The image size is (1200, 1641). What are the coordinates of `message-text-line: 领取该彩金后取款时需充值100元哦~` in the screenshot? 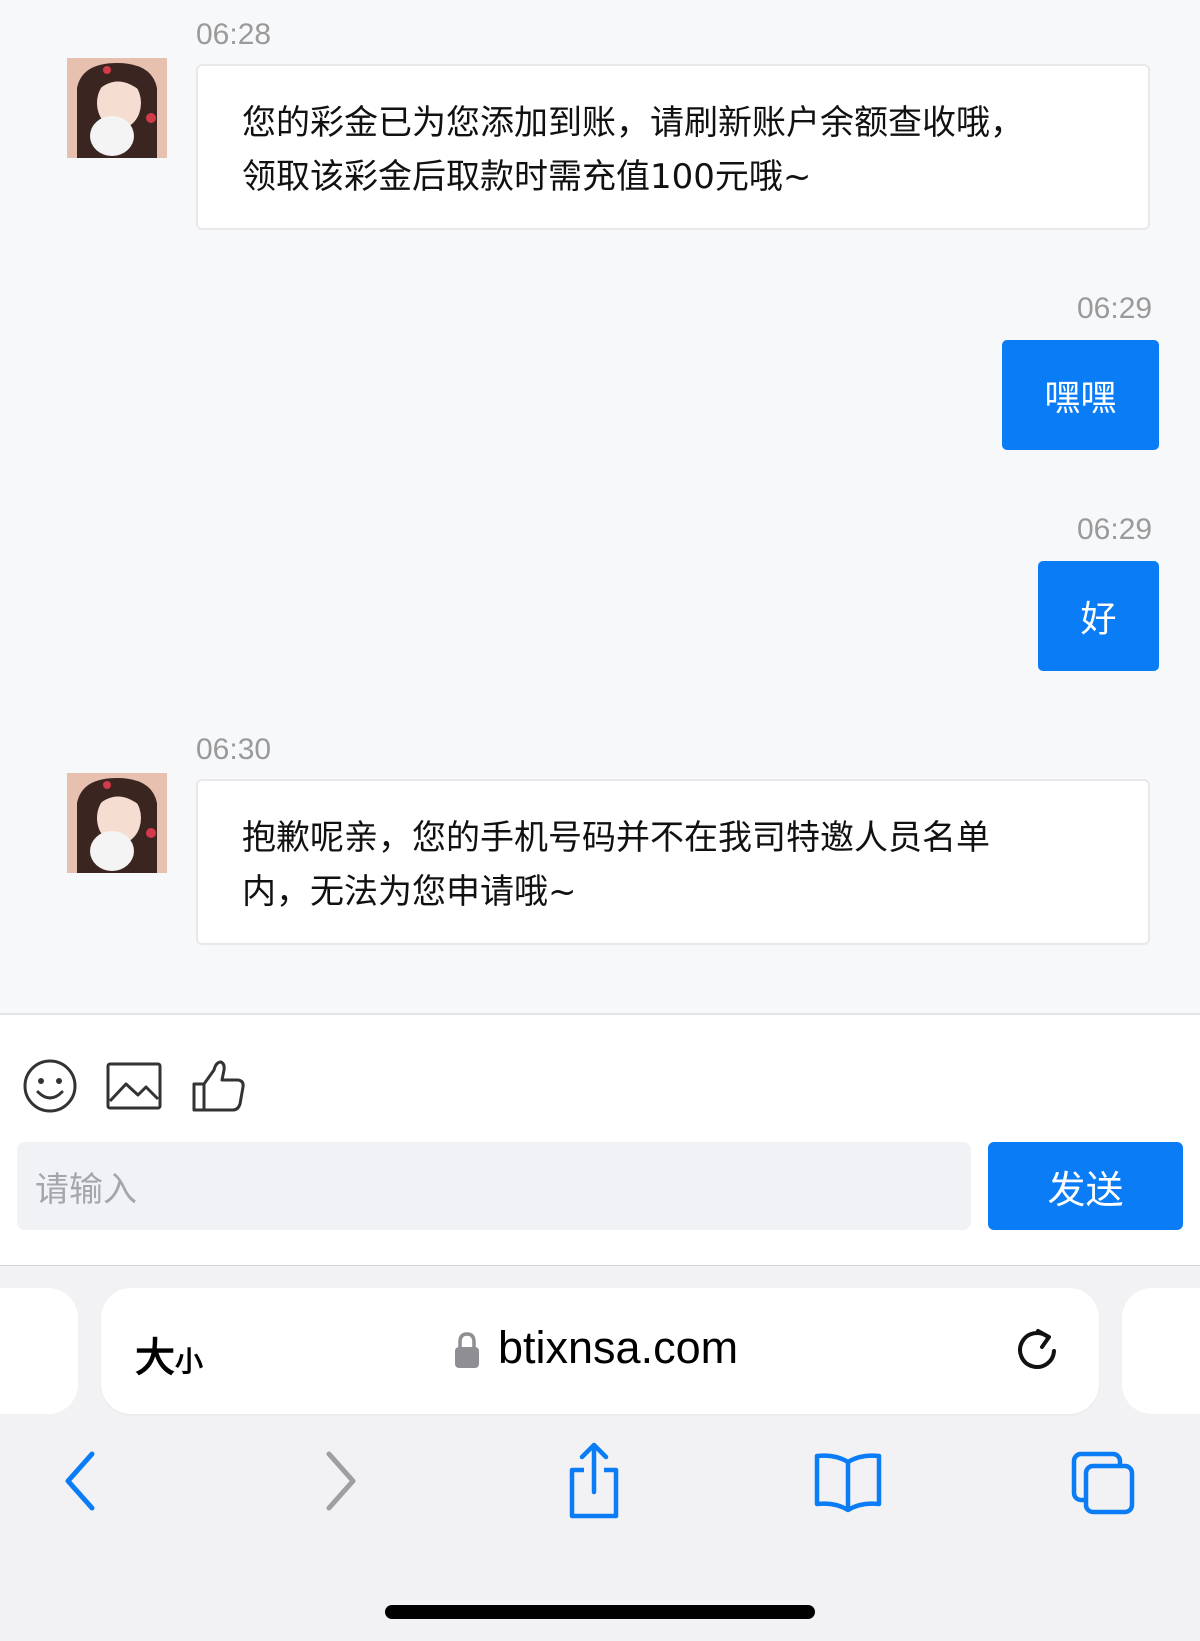 It's located at (527, 177).